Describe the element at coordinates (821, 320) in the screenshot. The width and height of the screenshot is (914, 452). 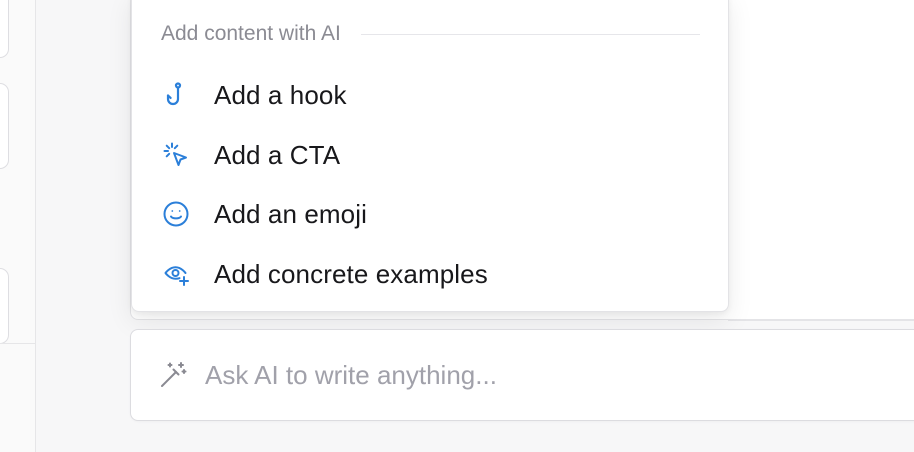
I see `editor-divider` at that location.